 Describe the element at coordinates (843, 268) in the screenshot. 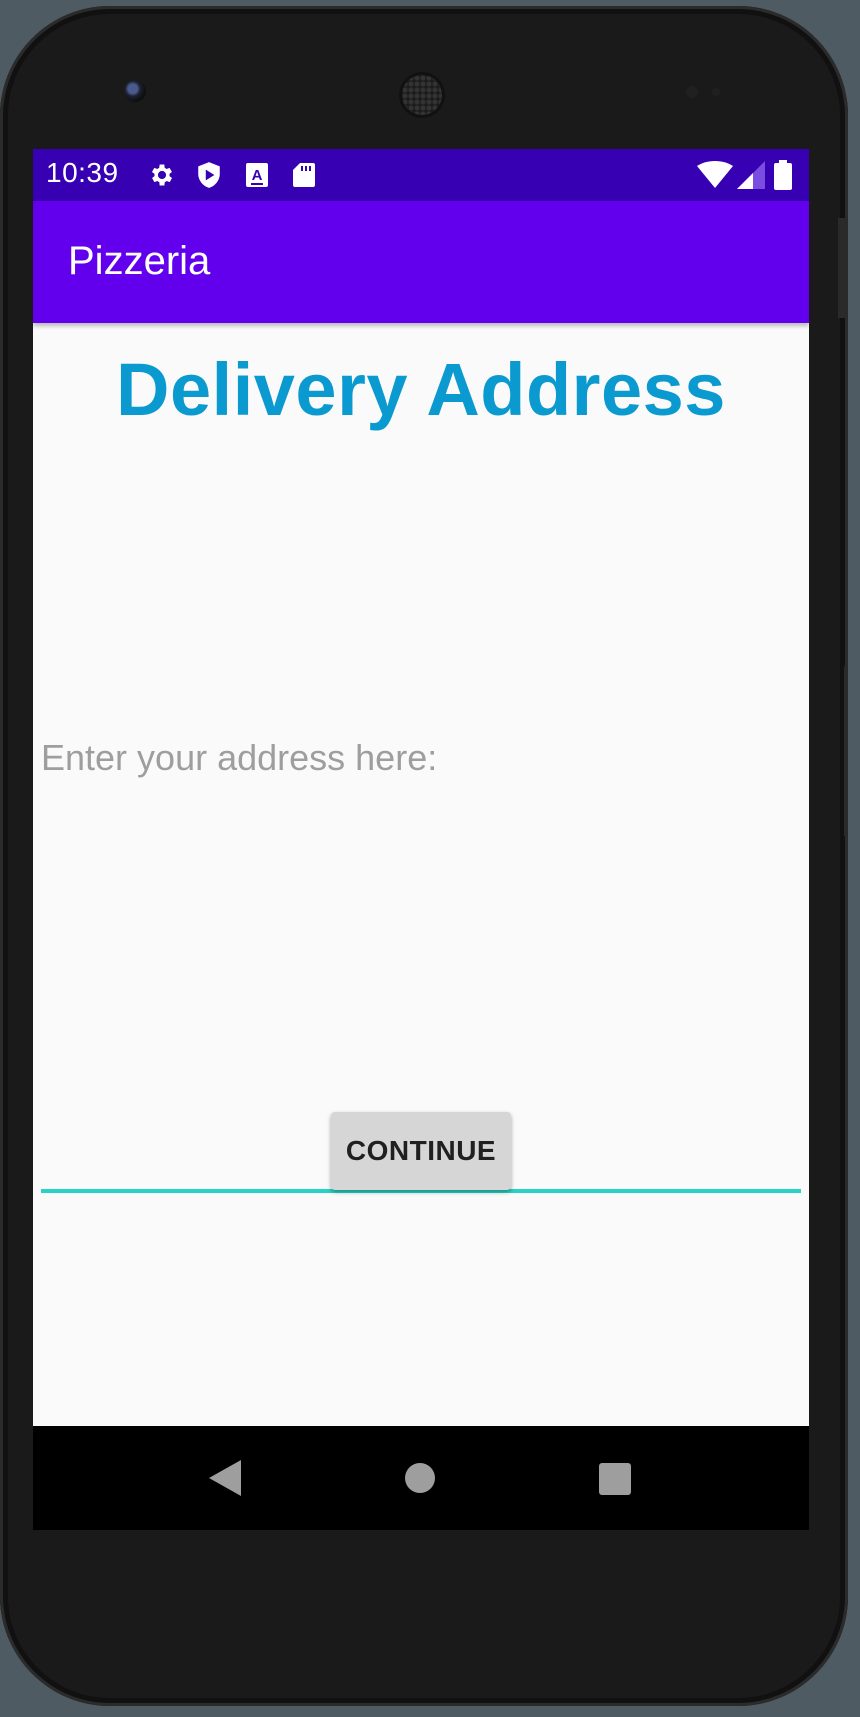

I see `power-button` at that location.